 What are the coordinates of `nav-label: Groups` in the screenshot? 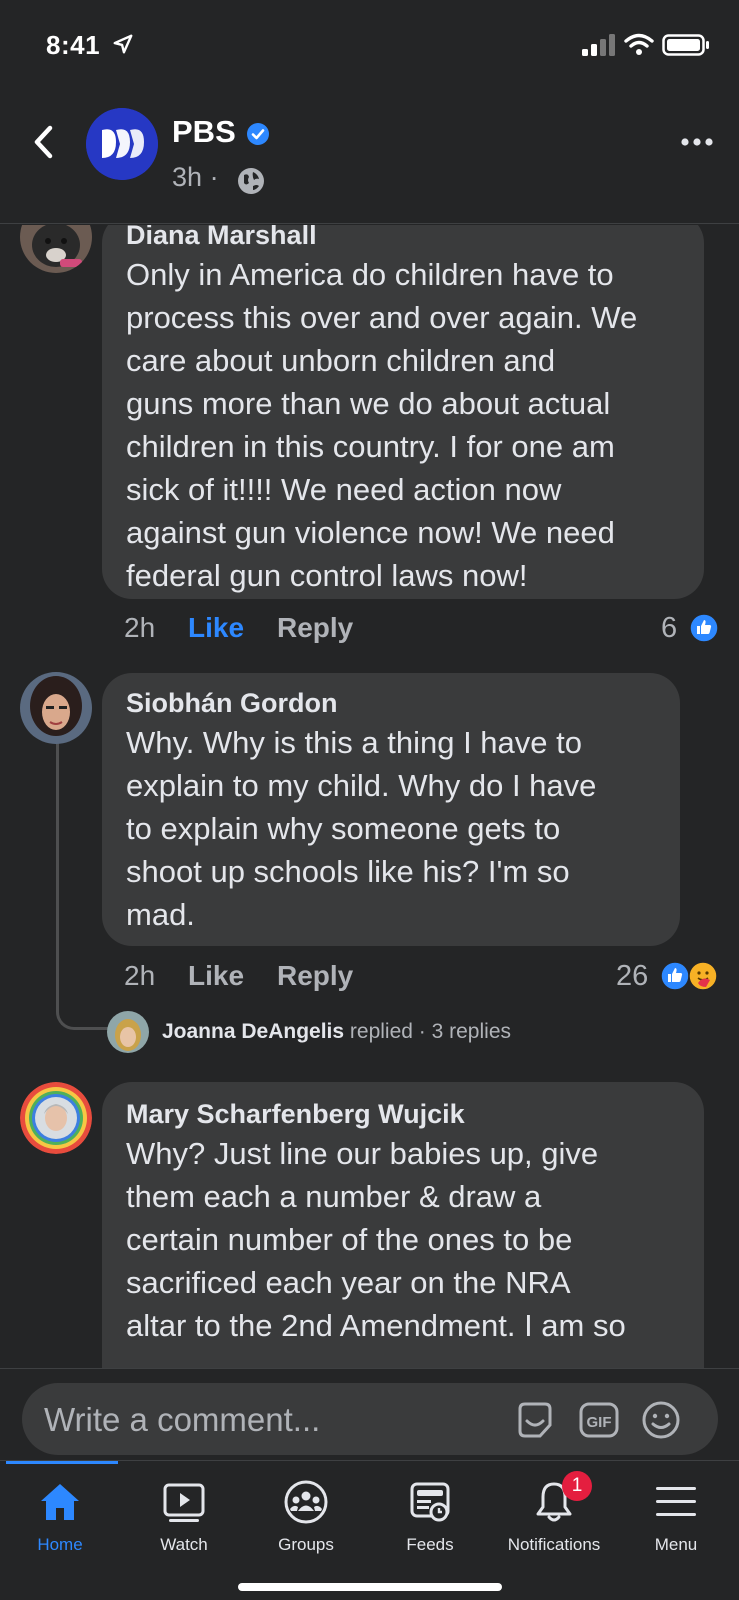 It's located at (306, 1544).